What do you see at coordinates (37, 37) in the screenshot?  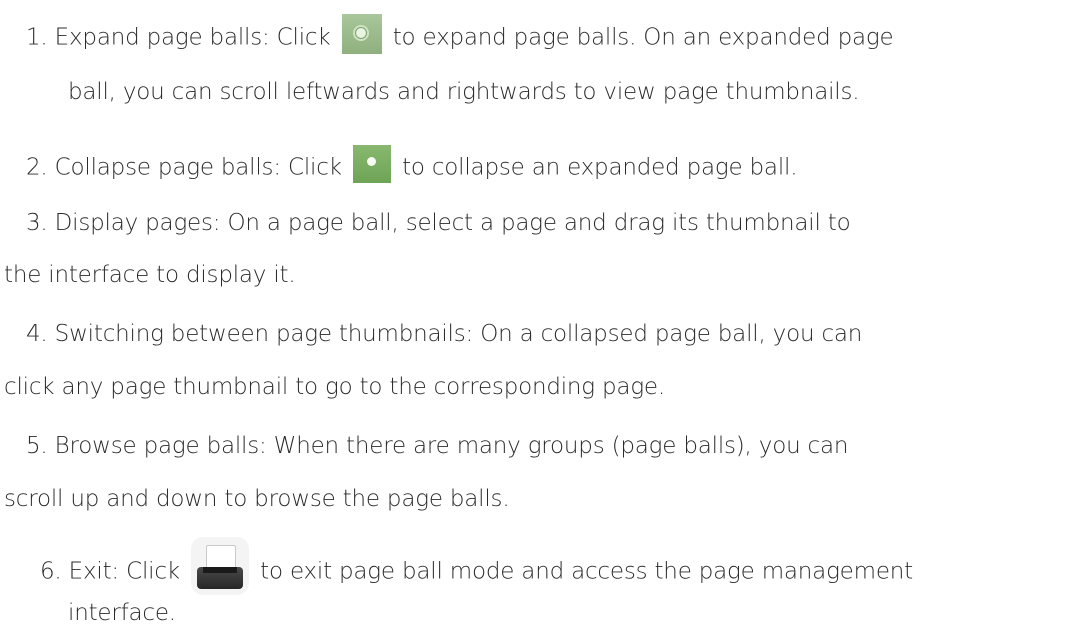 I see `step-1-number: 1.` at bounding box center [37, 37].